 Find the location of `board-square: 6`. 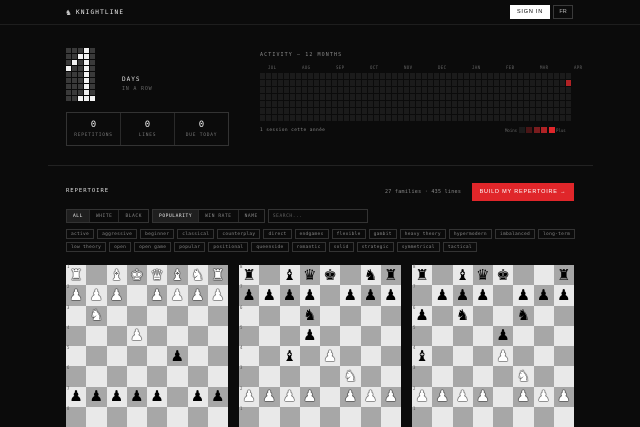

board-square: 6 is located at coordinates (249, 315).